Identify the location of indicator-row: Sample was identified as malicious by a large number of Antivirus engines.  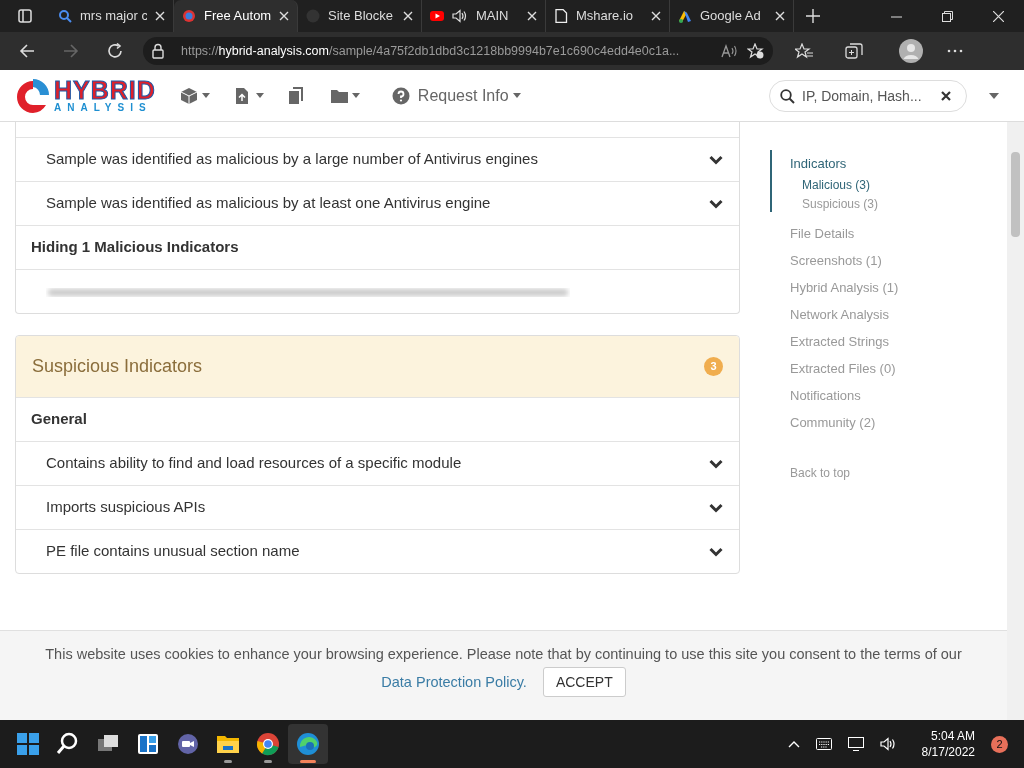
(377, 159).